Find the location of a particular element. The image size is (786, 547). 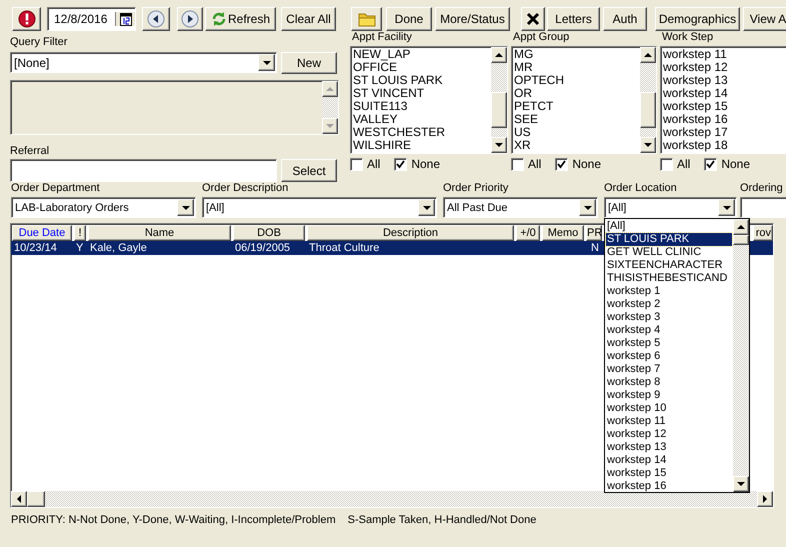

list-item: WILSHIRE is located at coordinates (421, 145).